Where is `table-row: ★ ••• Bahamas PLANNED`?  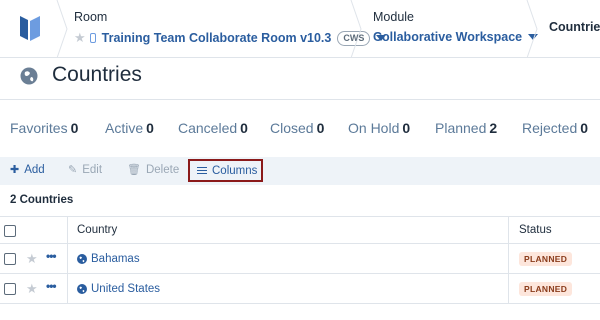
table-row: ★ ••• Bahamas PLANNED is located at coordinates (300, 259).